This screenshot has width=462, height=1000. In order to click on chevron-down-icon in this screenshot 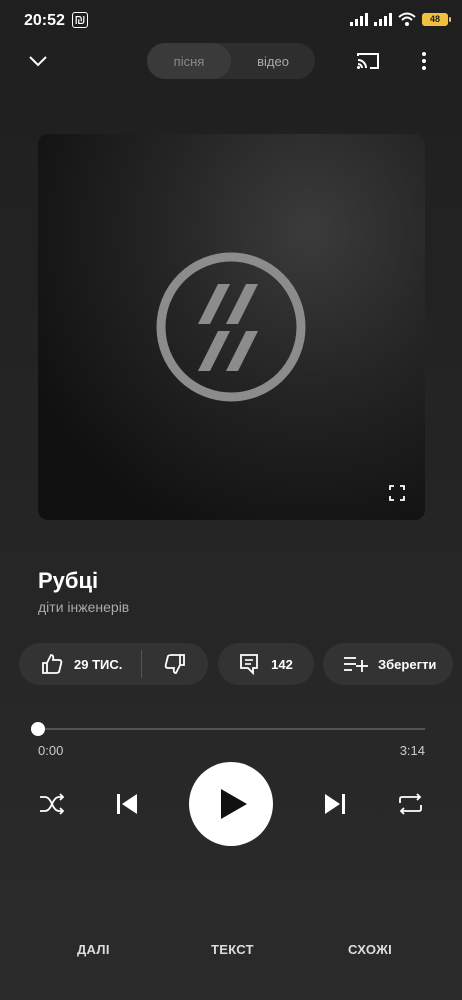, I will do `click(38, 61)`.